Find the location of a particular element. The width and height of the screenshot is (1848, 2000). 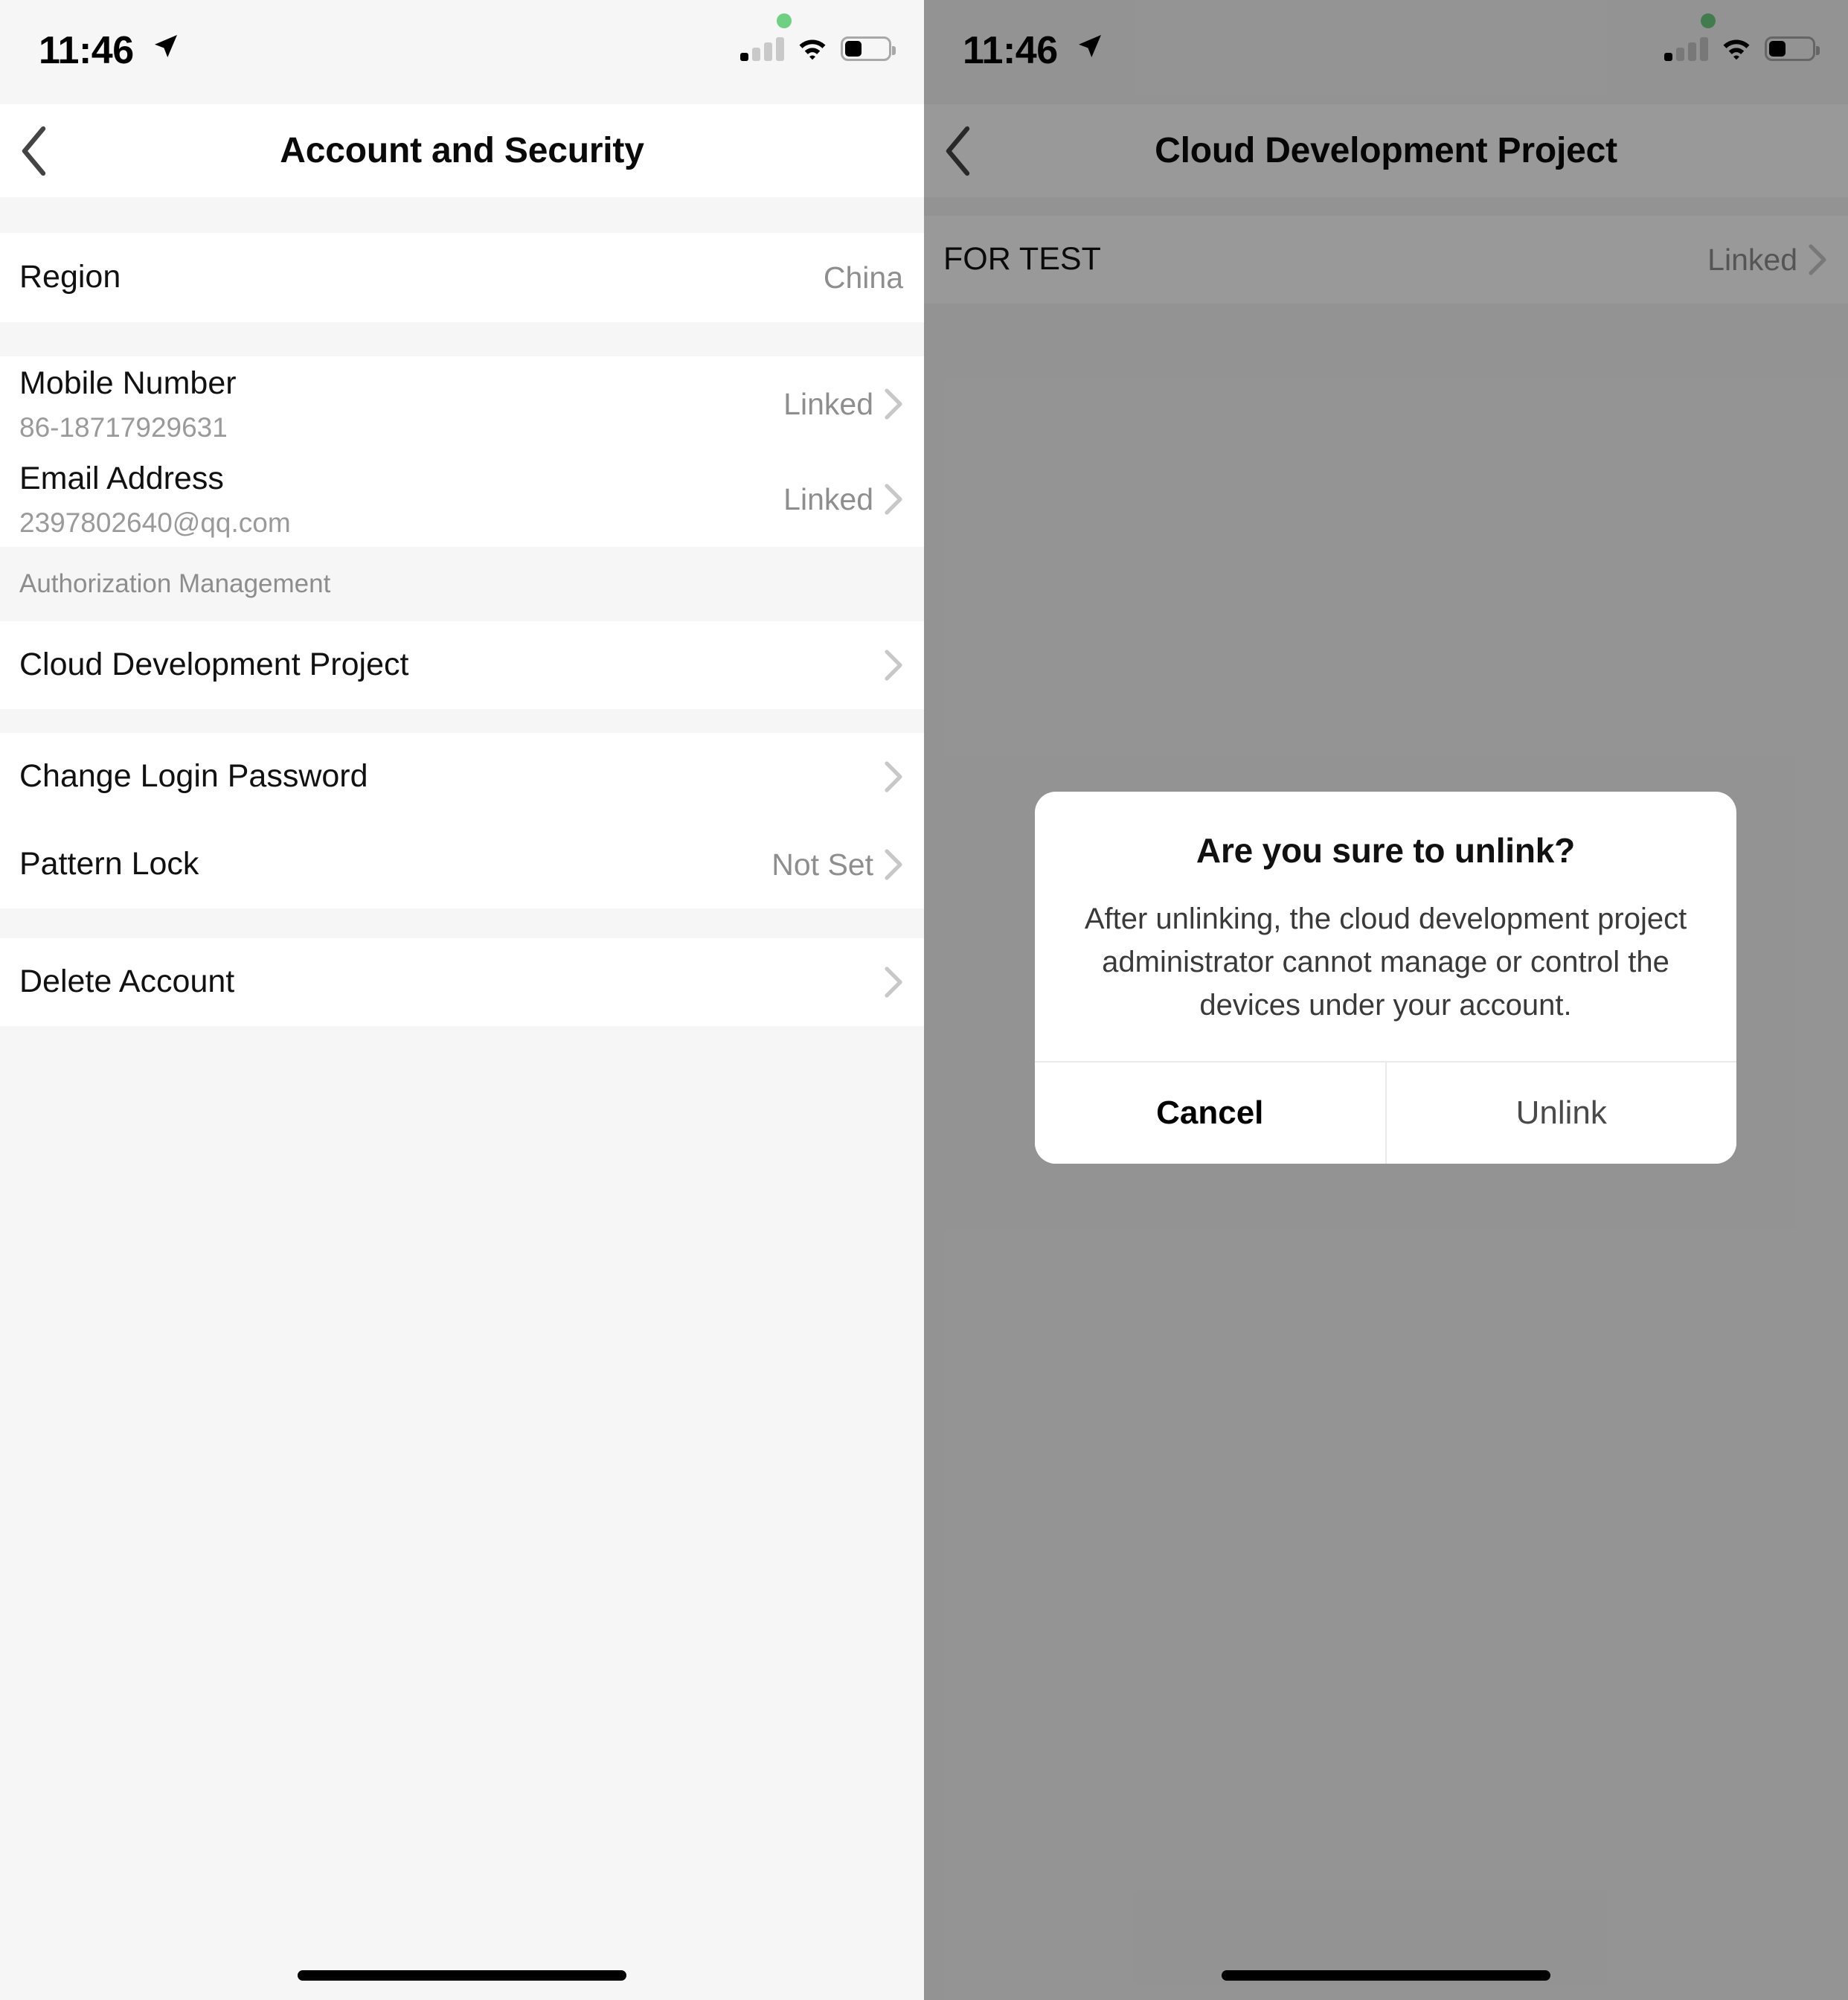

status-bar-indicators is located at coordinates (818, 47).